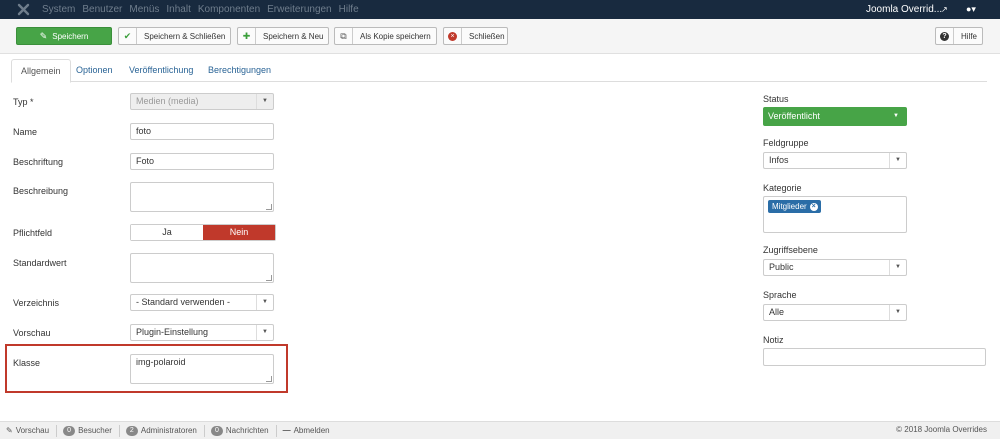 Image resolution: width=1000 pixels, height=439 pixels. I want to click on type-label: Typ *, so click(23, 102).